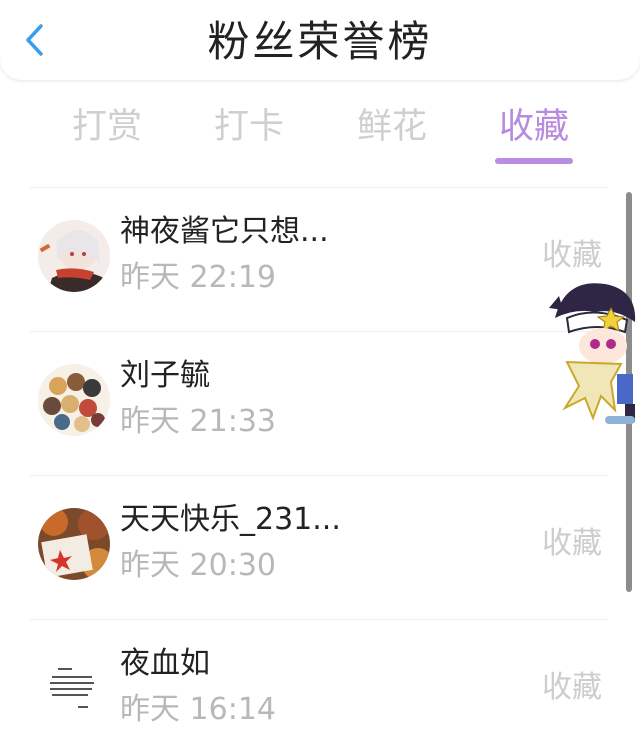 This screenshot has height=741, width=640. What do you see at coordinates (198, 277) in the screenshot?
I see `timestamp: 昨天 22:19` at bounding box center [198, 277].